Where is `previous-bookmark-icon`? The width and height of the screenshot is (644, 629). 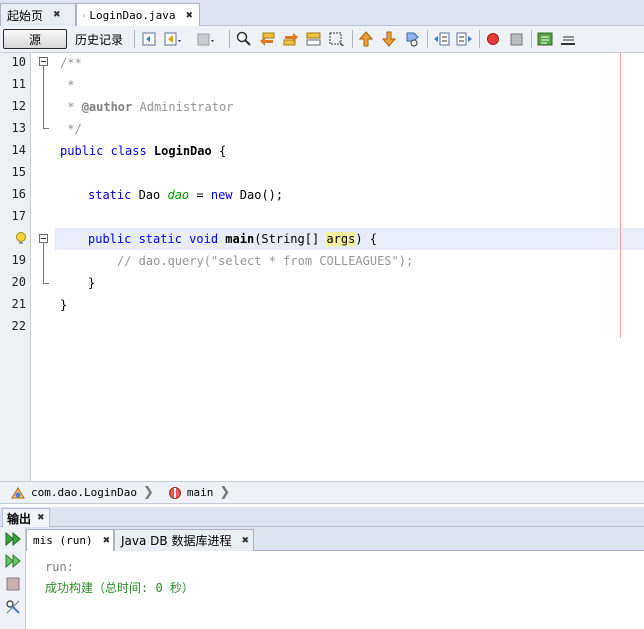
previous-bookmark-icon is located at coordinates (366, 39).